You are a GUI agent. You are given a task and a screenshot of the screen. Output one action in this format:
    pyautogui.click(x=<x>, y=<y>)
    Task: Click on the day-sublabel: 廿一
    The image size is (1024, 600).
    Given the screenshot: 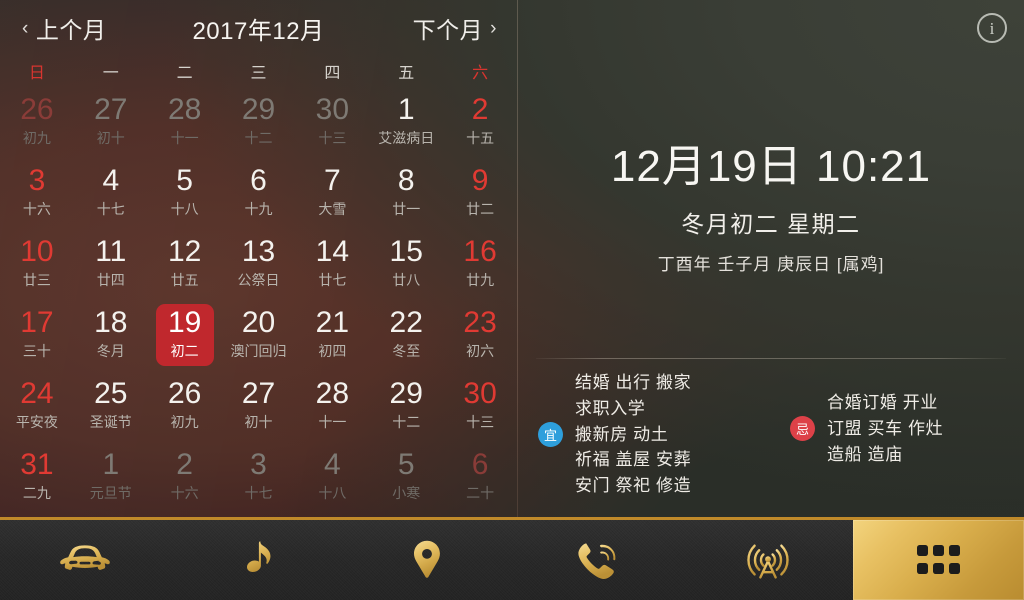 What is the action you would take?
    pyautogui.click(x=406, y=208)
    